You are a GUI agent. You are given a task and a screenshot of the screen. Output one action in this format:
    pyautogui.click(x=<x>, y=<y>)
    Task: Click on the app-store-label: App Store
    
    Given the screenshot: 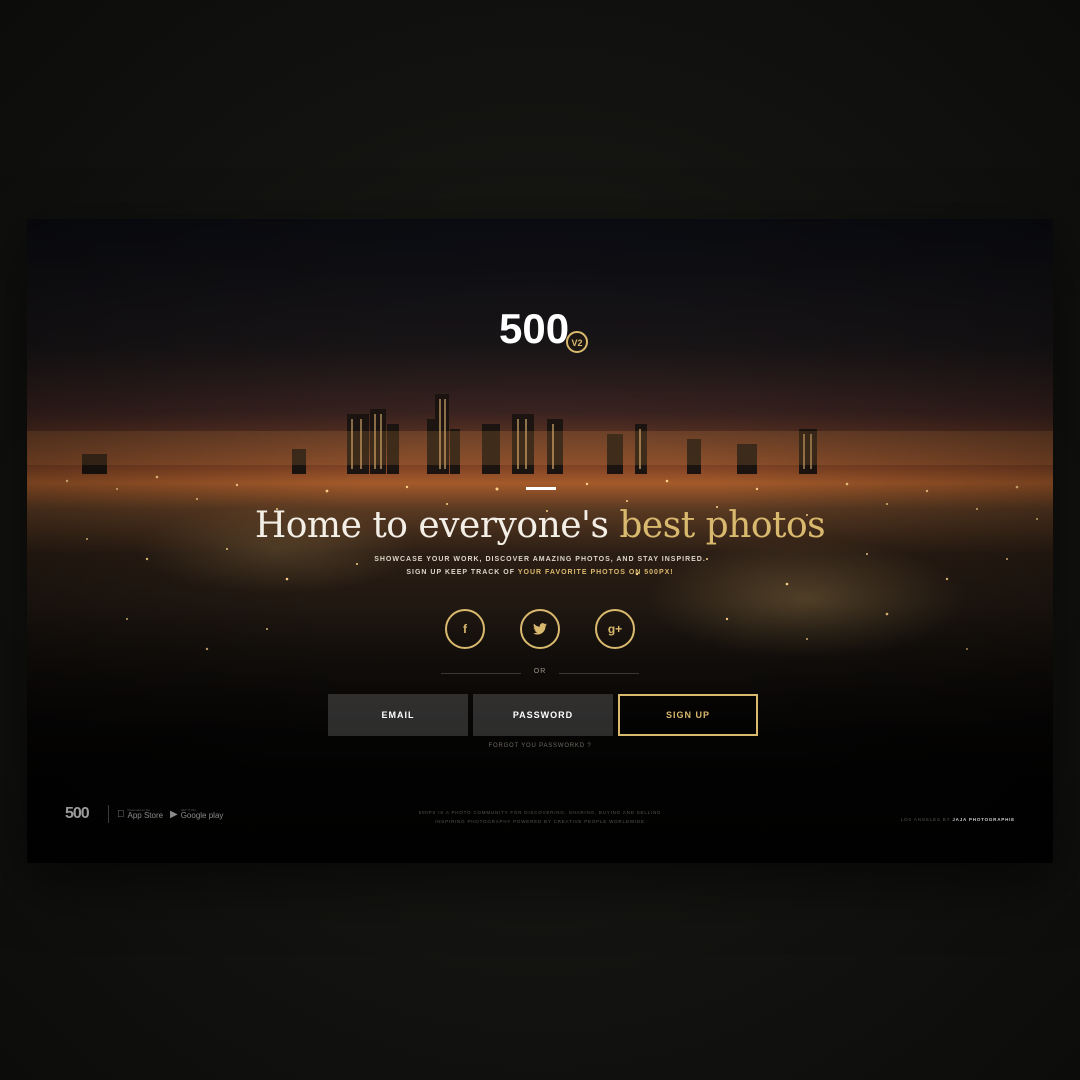 What is the action you would take?
    pyautogui.click(x=142, y=815)
    